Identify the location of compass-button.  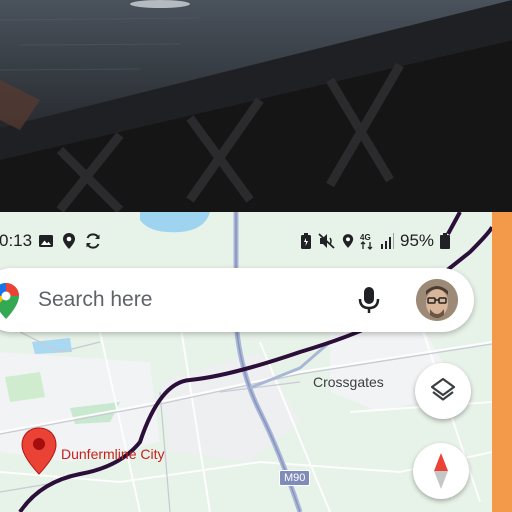
(441, 471).